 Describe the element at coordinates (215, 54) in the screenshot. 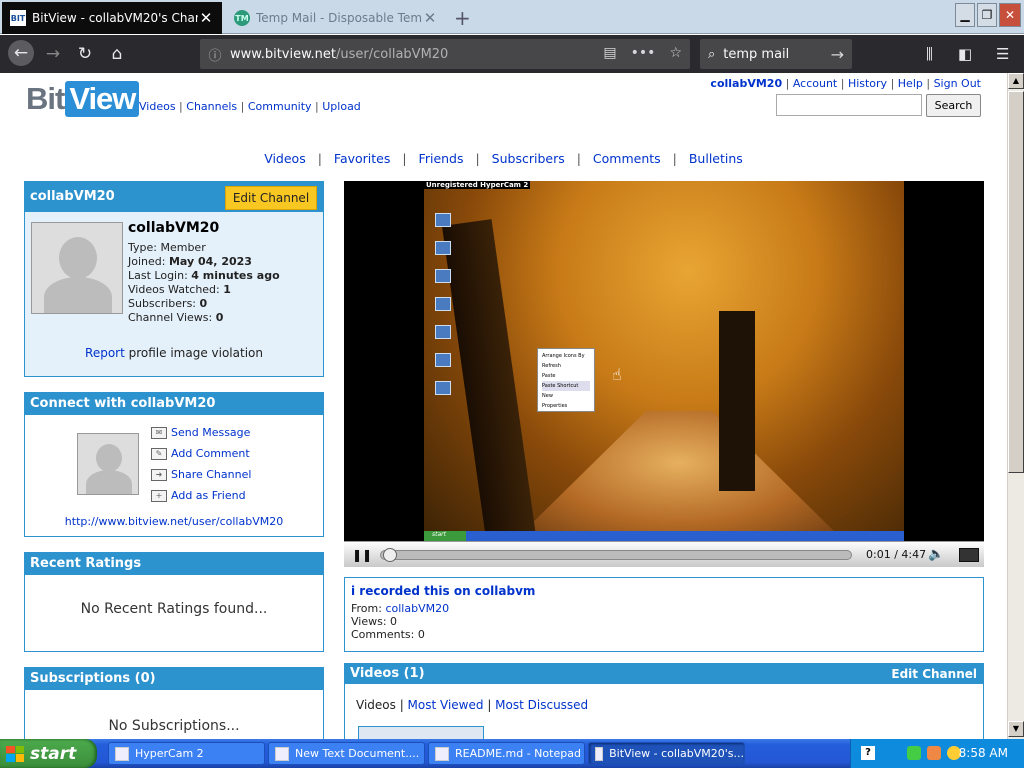

I see `page-info-icon: ⓘ` at that location.